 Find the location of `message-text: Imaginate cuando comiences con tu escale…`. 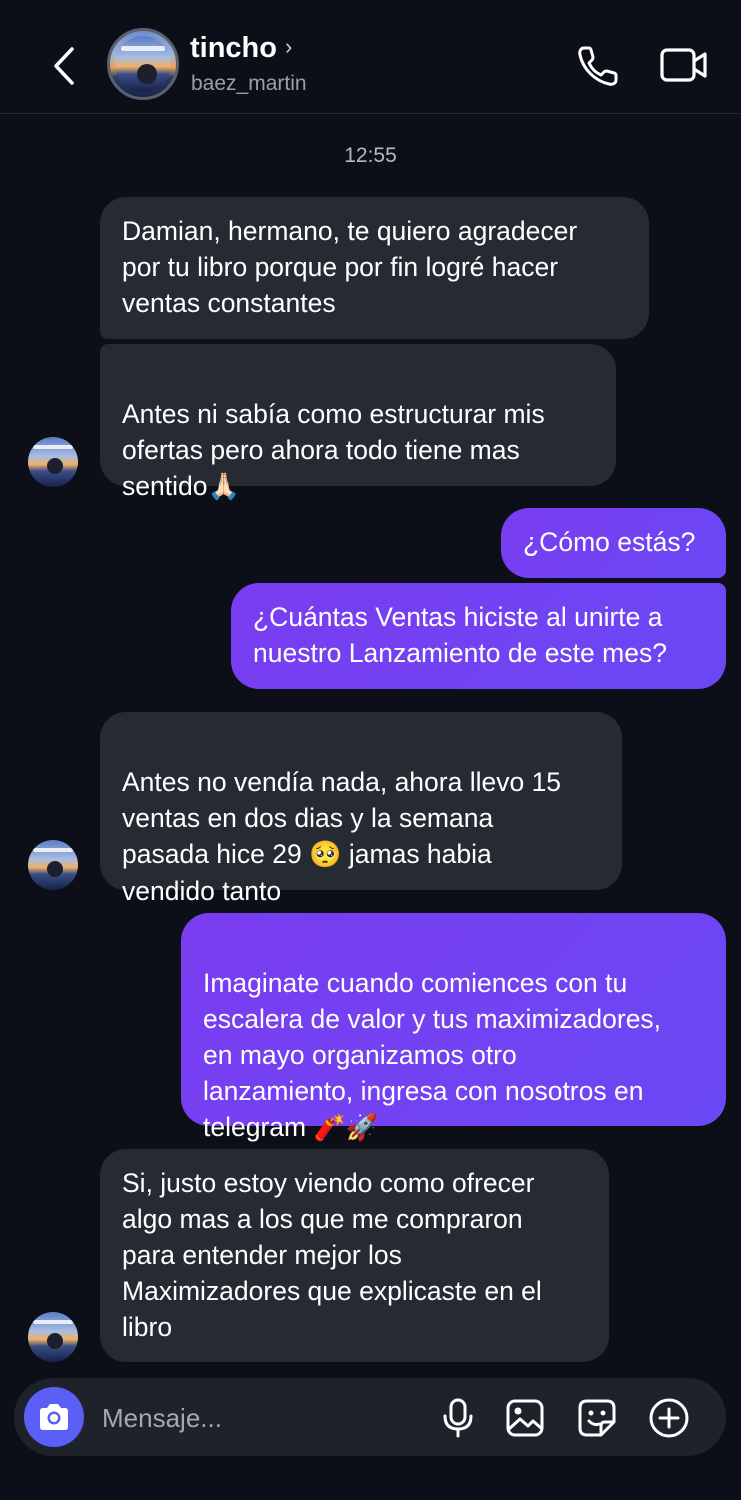

message-text: Imaginate cuando comiences con tu escale… is located at coordinates (432, 1055).